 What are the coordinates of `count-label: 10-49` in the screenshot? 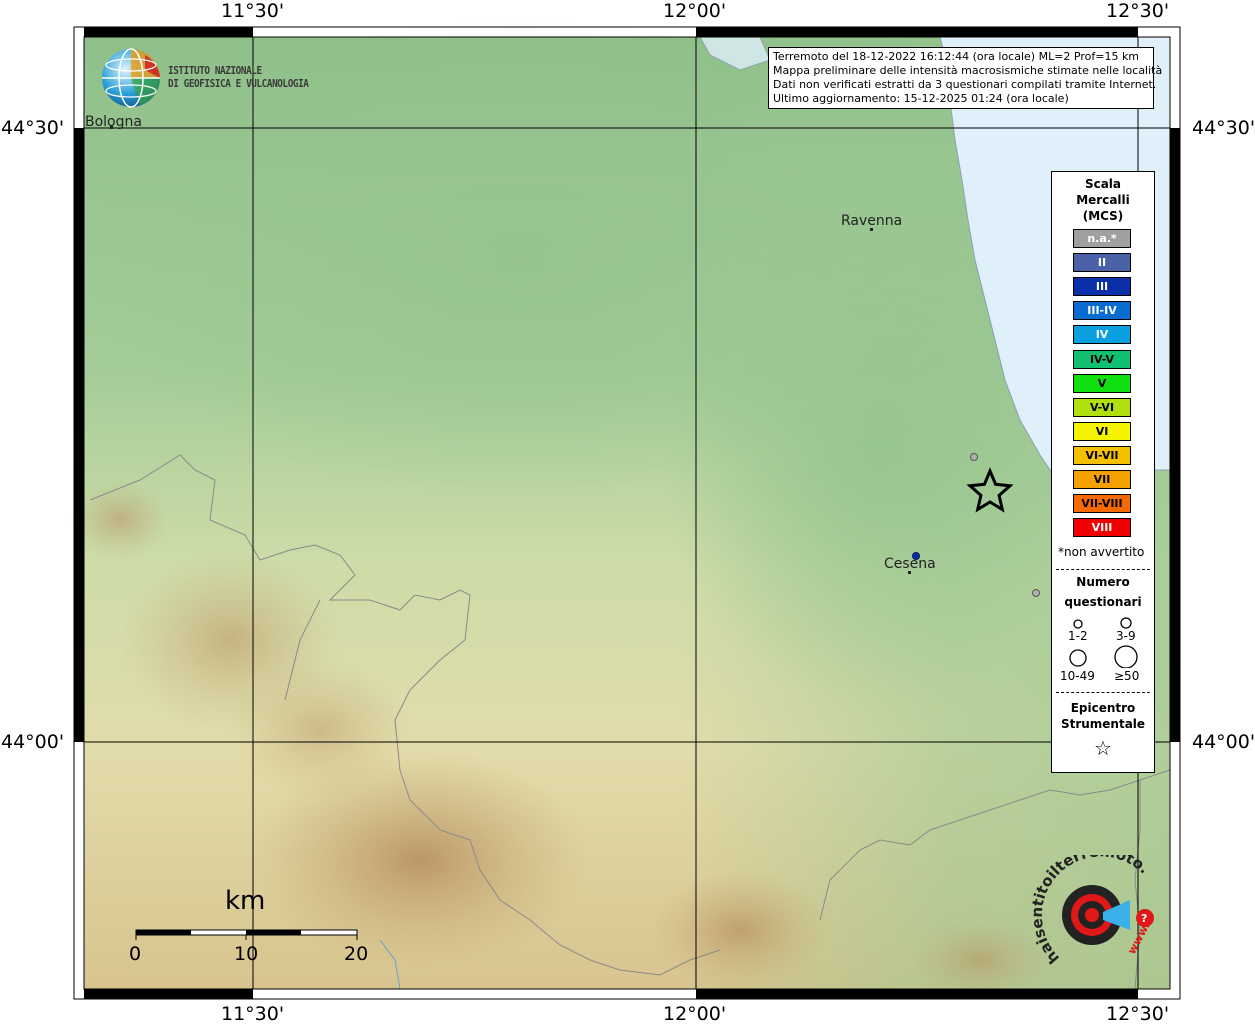 It's located at (1077, 676).